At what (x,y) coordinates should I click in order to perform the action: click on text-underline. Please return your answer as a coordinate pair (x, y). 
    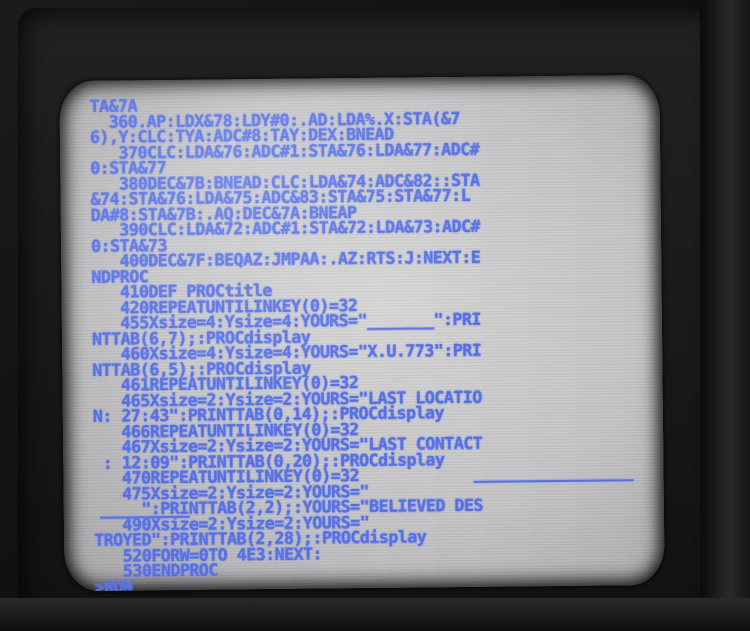
    Looking at the image, I should click on (553, 481).